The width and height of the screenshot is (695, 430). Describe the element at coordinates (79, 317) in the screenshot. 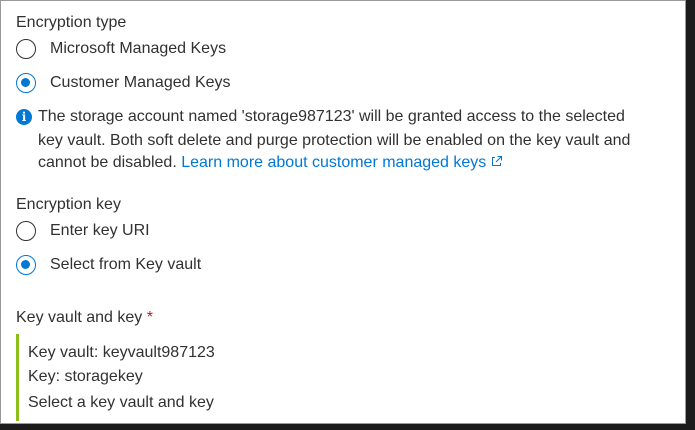

I see `key-vault-label-text: Key vault and key` at that location.